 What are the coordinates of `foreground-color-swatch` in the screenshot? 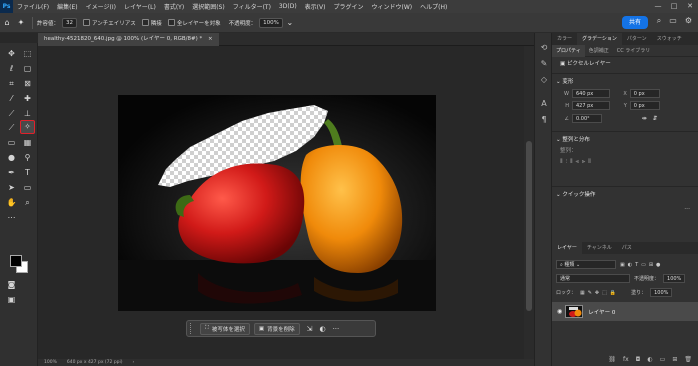 It's located at (16, 261).